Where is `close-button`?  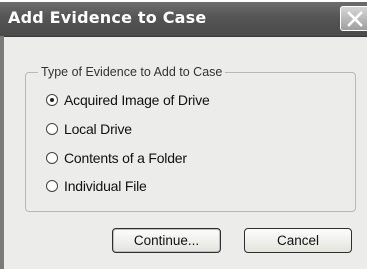 close-button is located at coordinates (353, 18).